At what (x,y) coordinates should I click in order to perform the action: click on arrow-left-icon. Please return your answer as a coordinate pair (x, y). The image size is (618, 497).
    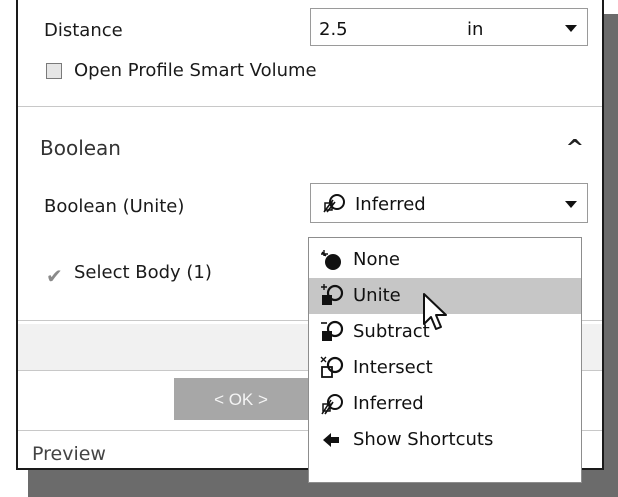
    Looking at the image, I should click on (332, 442).